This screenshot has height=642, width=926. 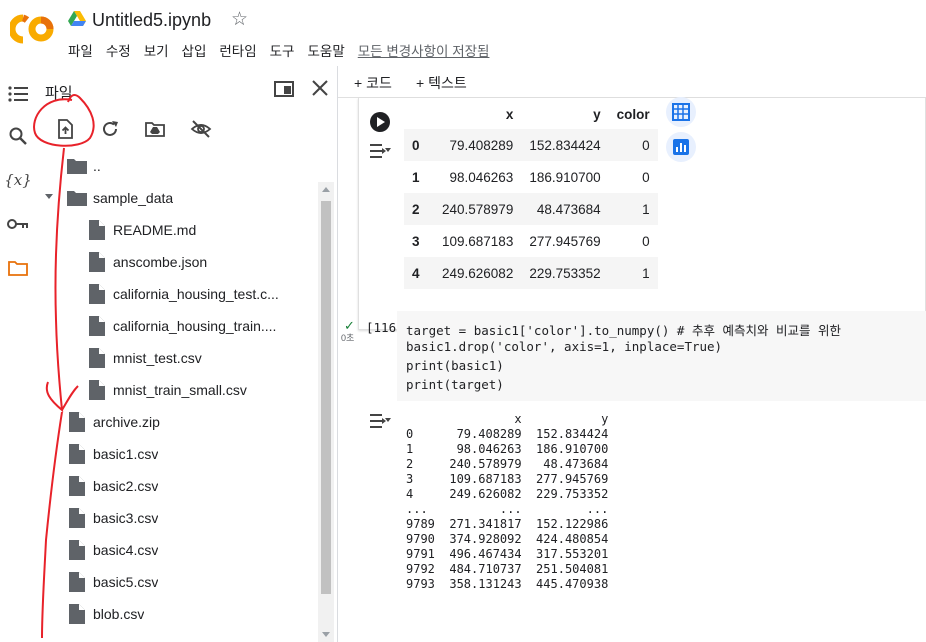 I want to click on tree-item-file: basic2.csv, so click(x=112, y=486).